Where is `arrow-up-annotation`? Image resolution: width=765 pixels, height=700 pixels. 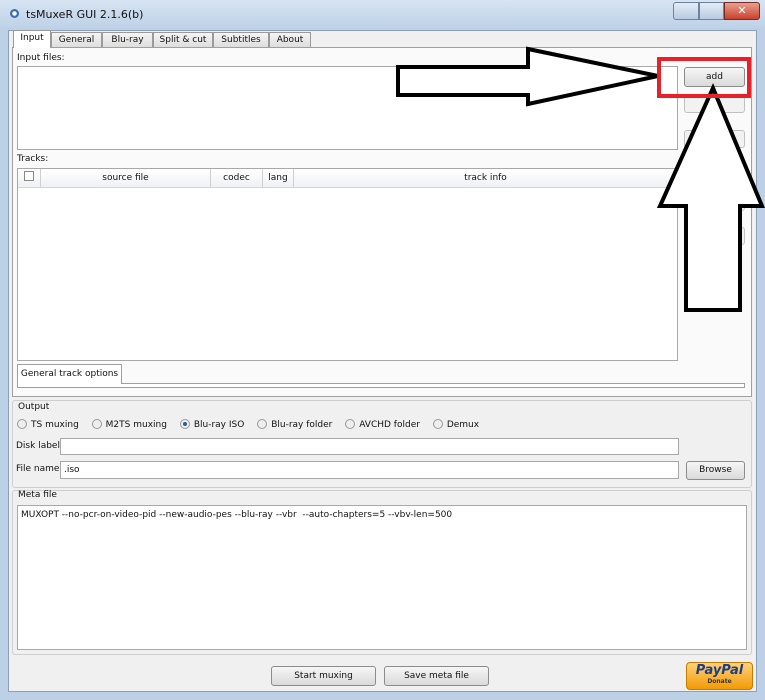 arrow-up-annotation is located at coordinates (710, 197).